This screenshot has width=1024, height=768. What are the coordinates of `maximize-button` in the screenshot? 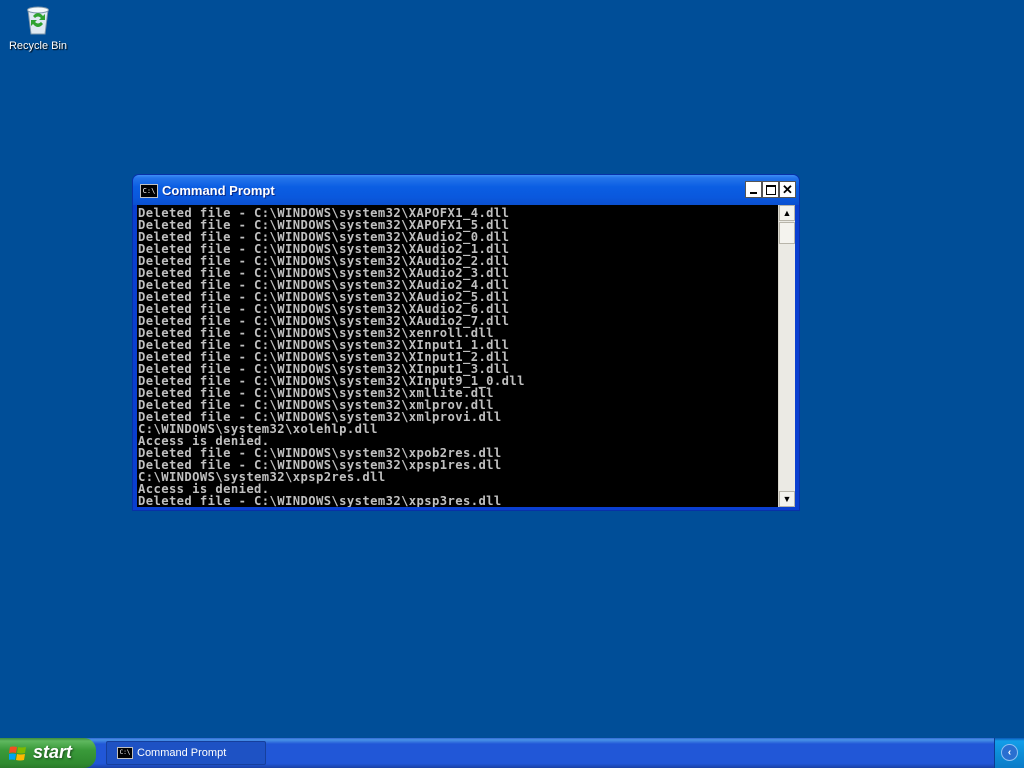 It's located at (770, 189).